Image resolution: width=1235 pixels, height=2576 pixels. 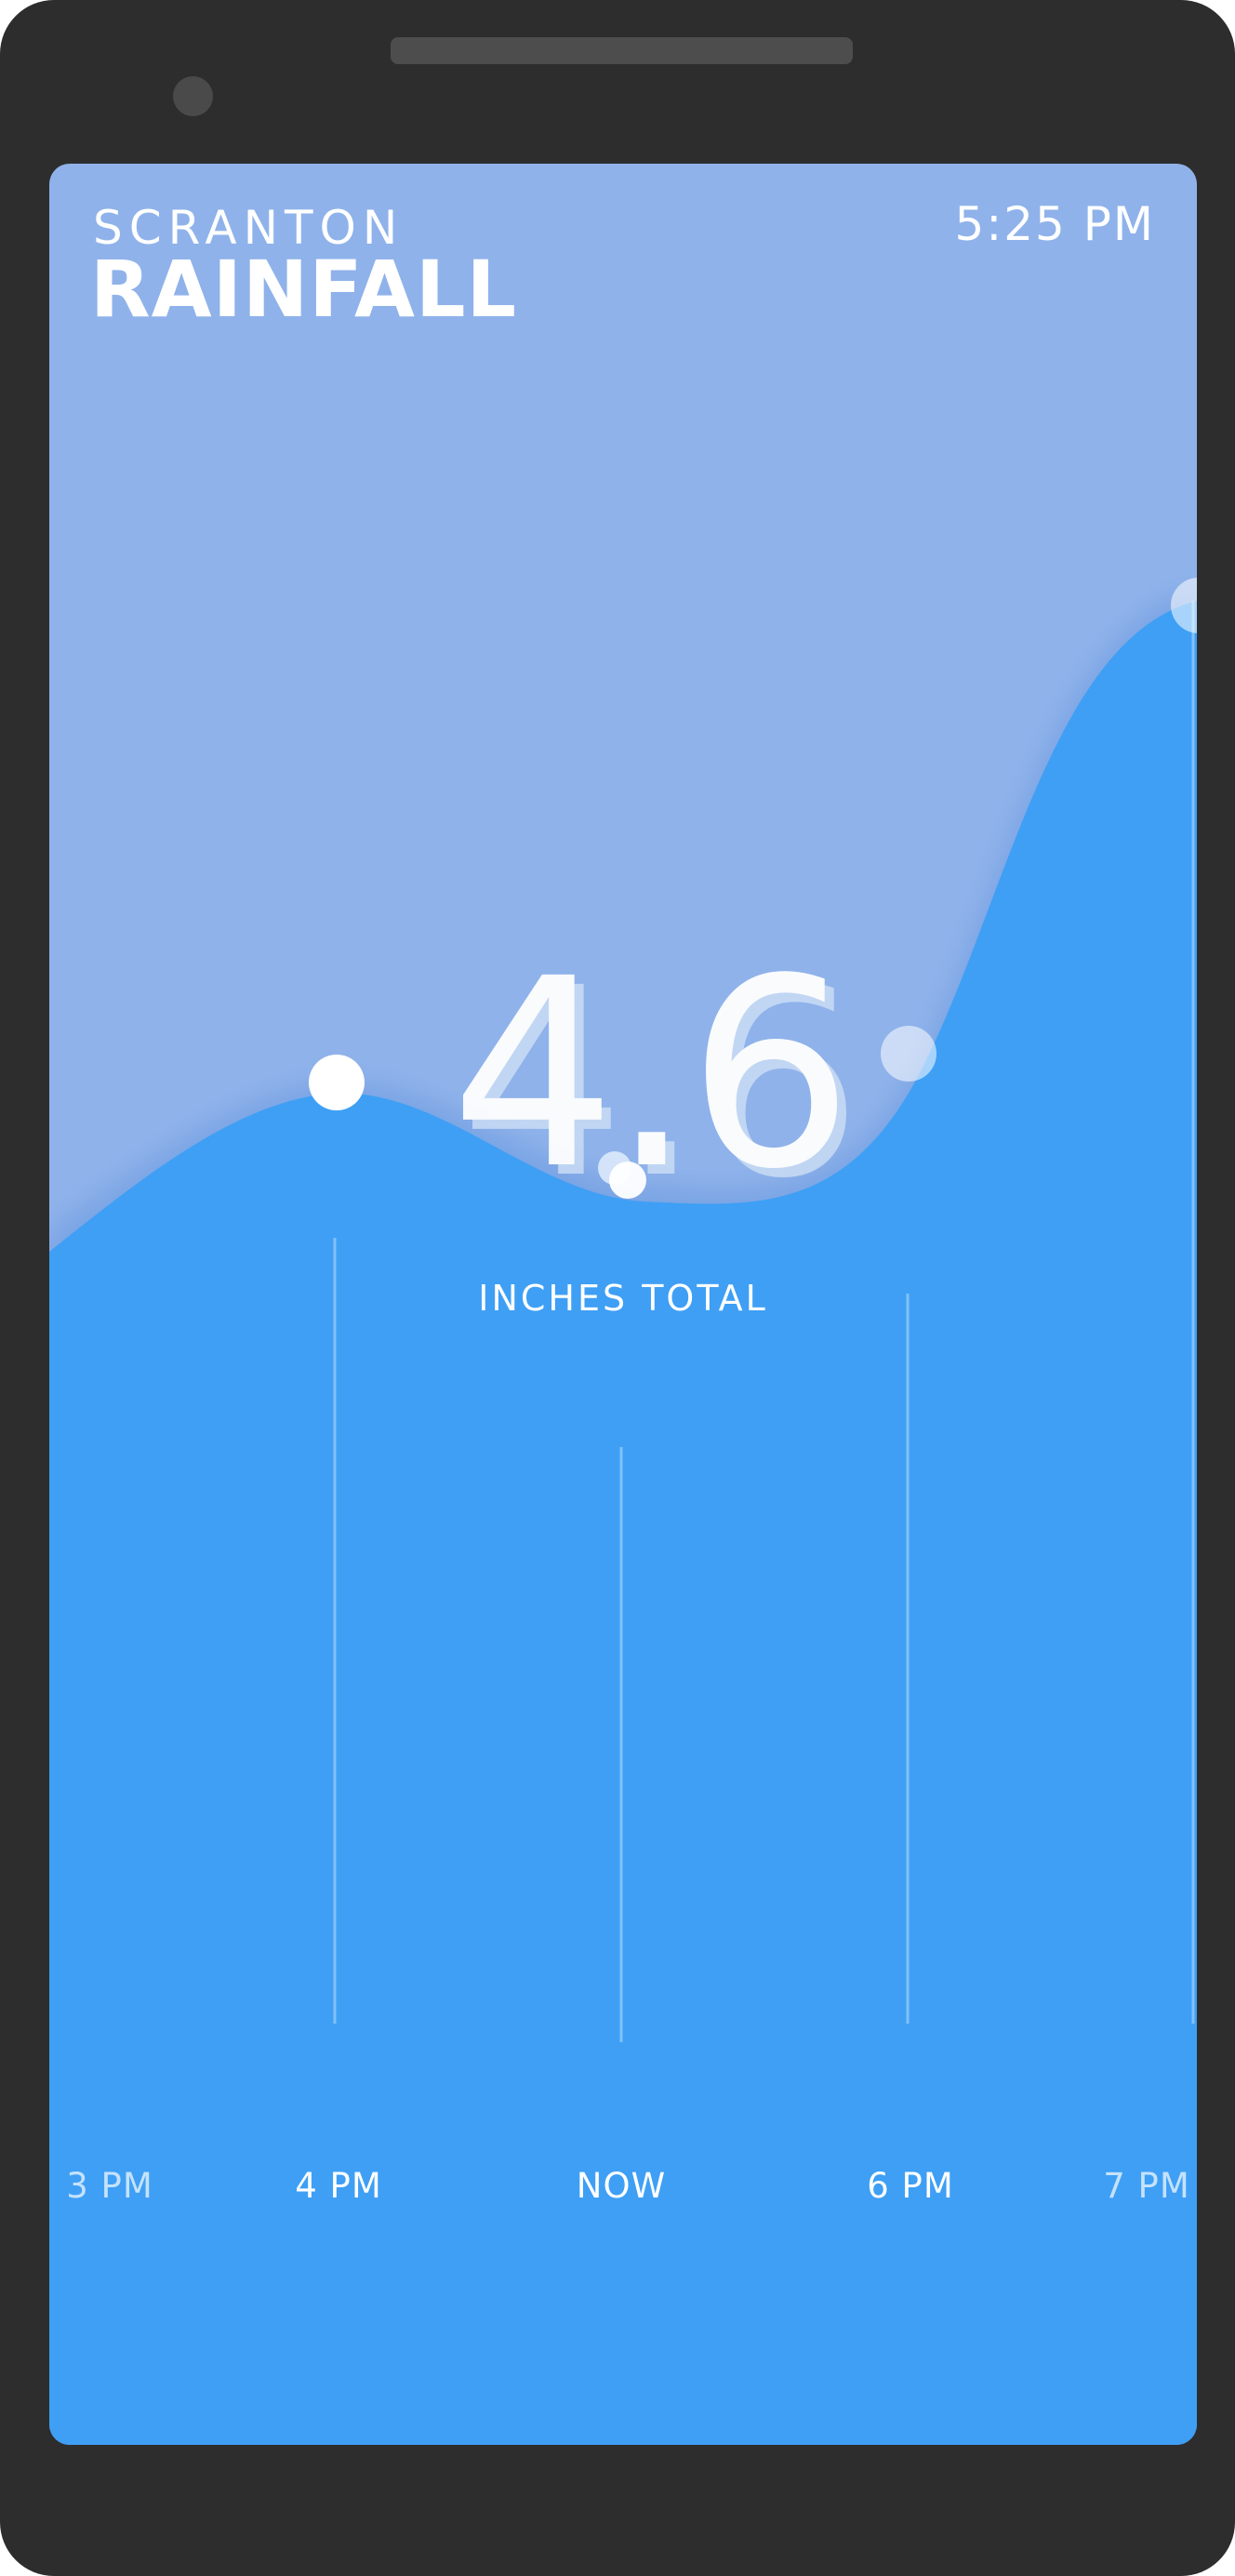 What do you see at coordinates (193, 96) in the screenshot?
I see `front-camera` at bounding box center [193, 96].